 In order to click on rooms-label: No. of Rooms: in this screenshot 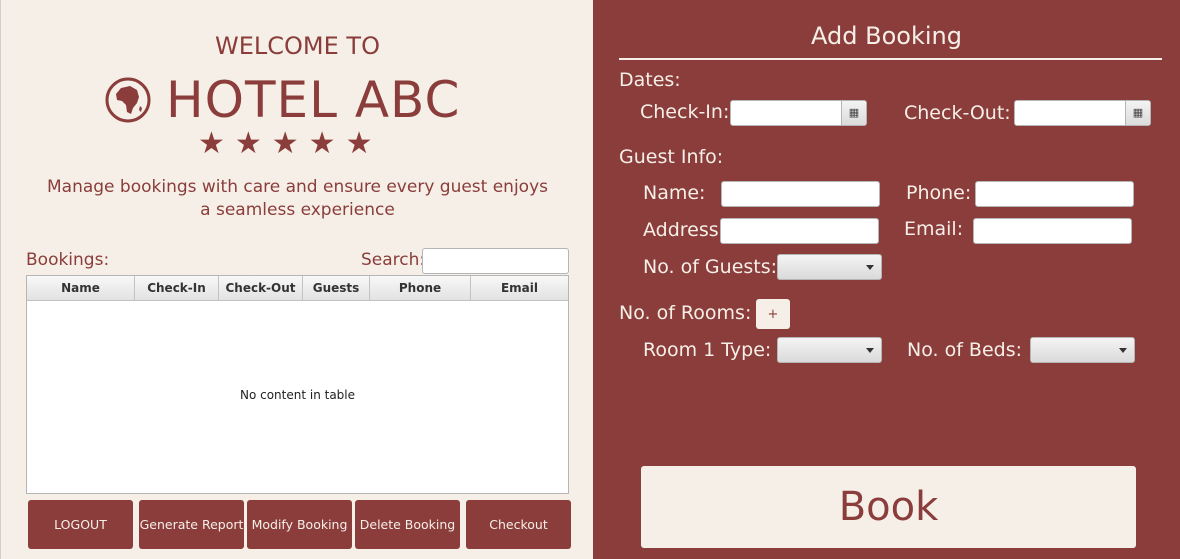, I will do `click(685, 313)`.